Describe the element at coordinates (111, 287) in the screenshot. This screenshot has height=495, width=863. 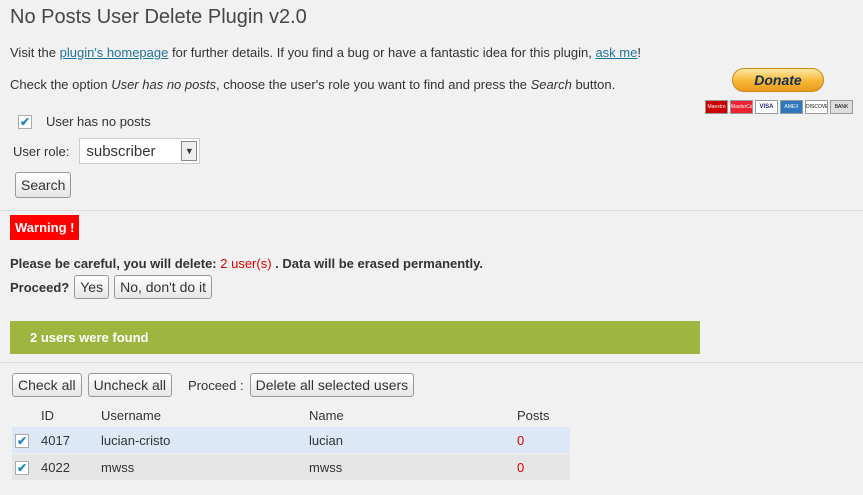
I see `confirm-row: Proceed? Yes No, don't do it` at that location.